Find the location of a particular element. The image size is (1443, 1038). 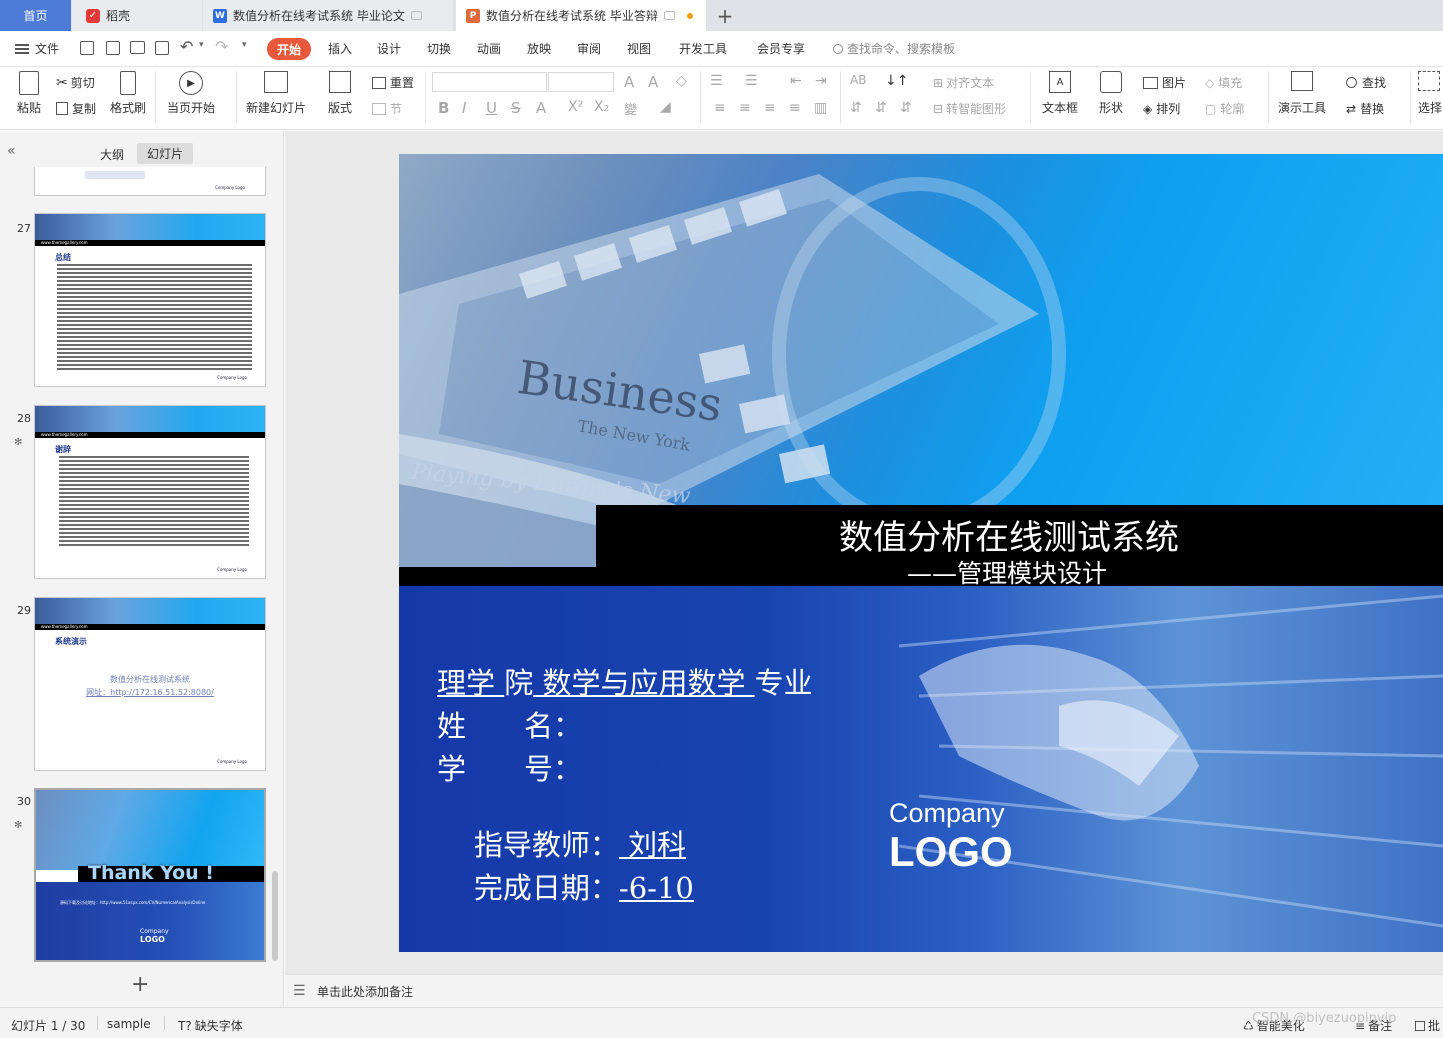

italic-icon: I is located at coordinates (464, 108).